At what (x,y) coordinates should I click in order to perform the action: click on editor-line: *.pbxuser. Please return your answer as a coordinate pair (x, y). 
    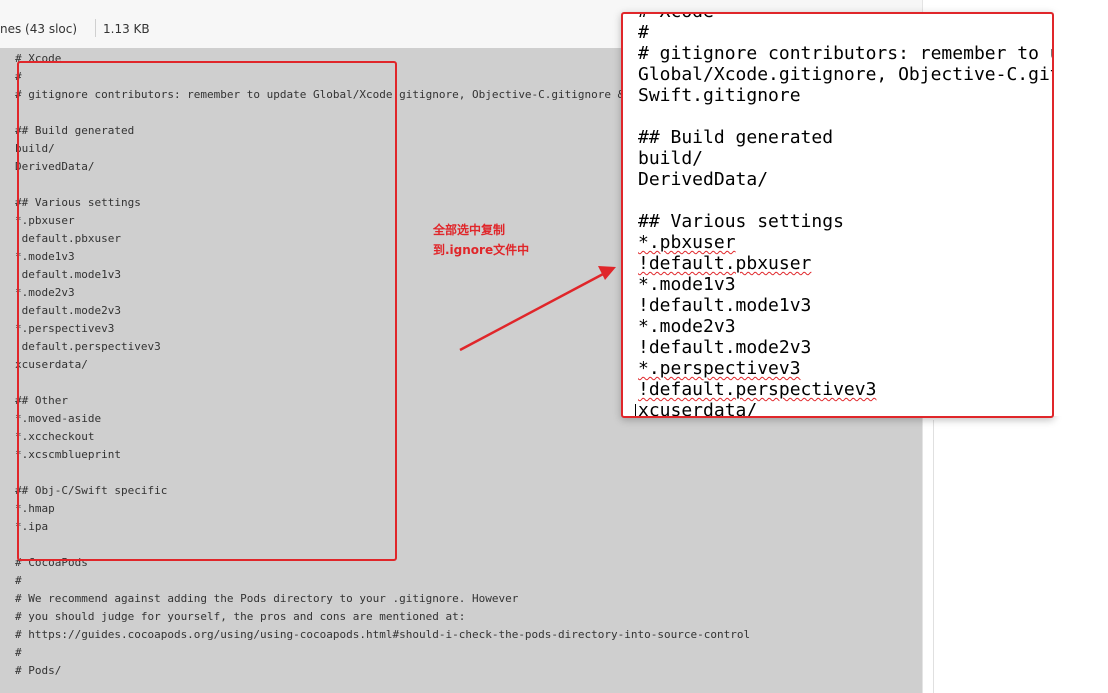
    Looking at the image, I should click on (687, 242).